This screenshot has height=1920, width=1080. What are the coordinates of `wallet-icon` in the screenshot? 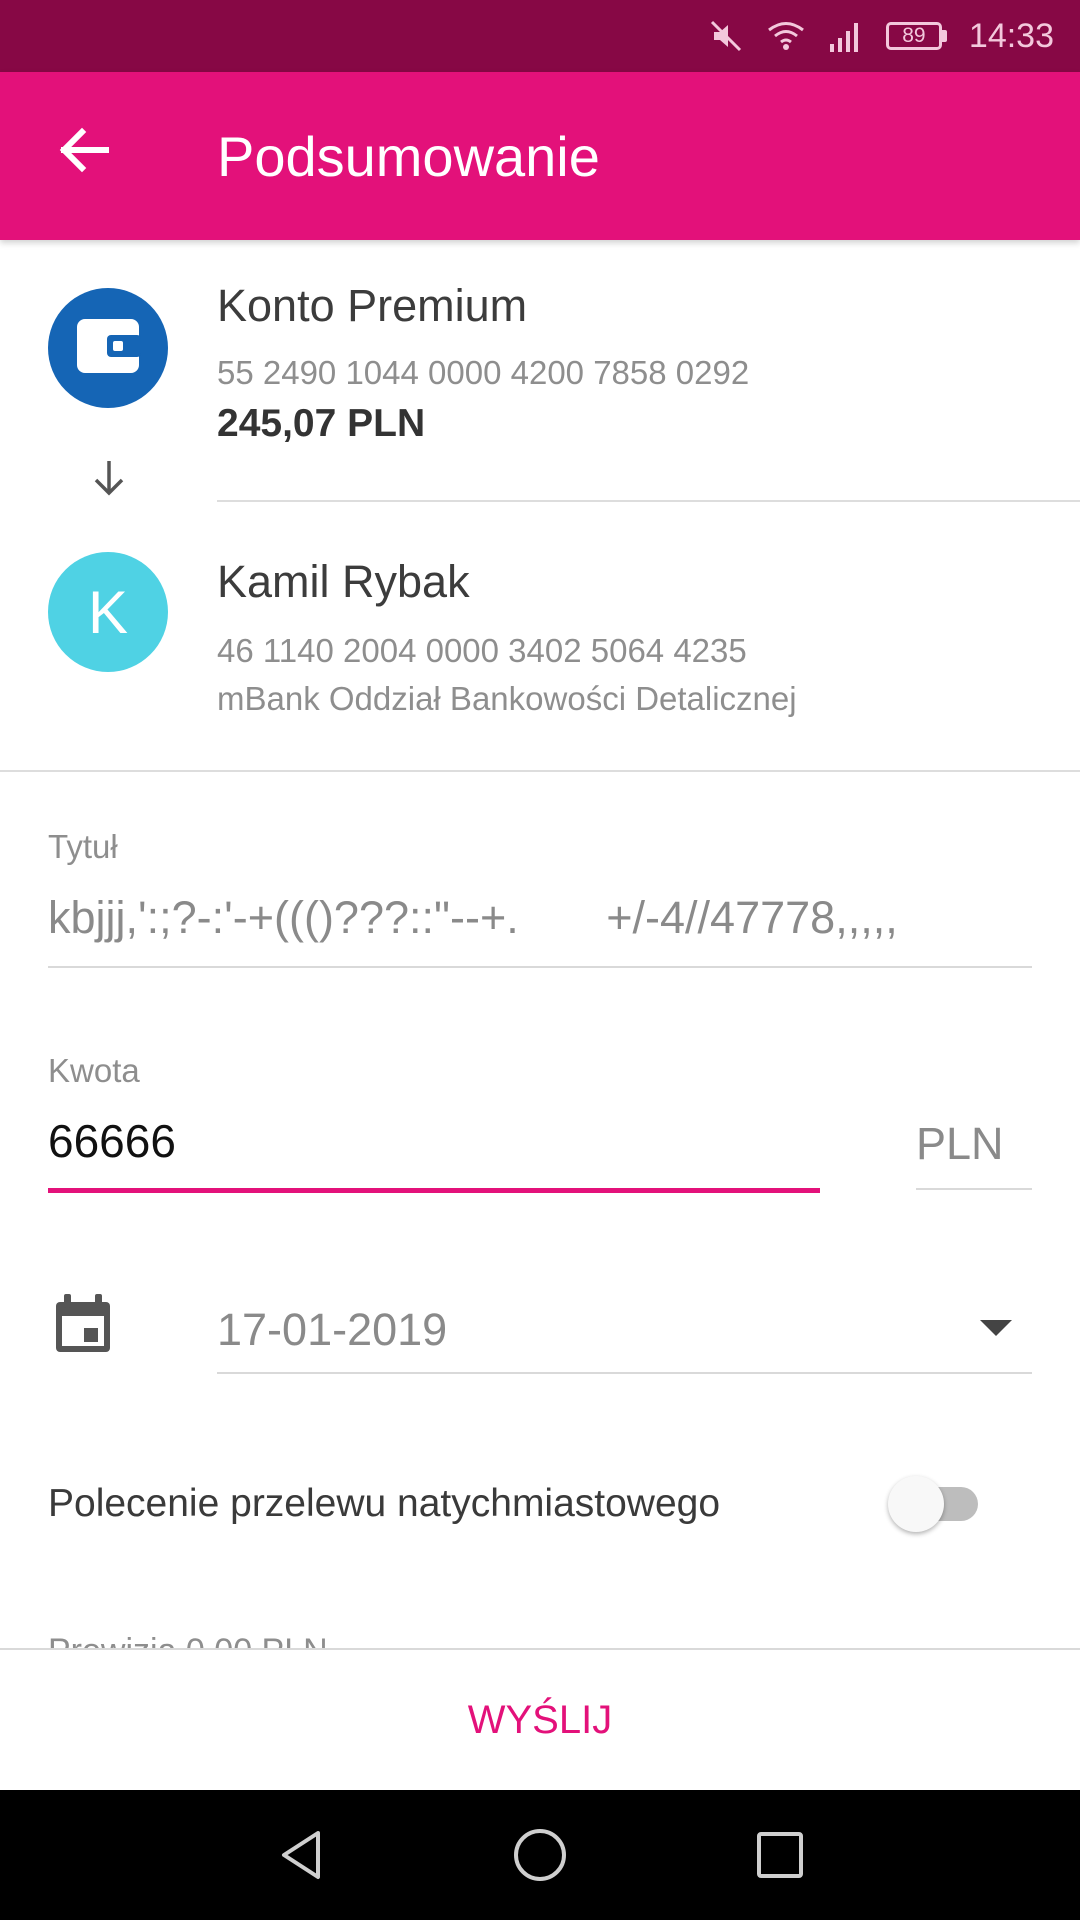 It's located at (108, 348).